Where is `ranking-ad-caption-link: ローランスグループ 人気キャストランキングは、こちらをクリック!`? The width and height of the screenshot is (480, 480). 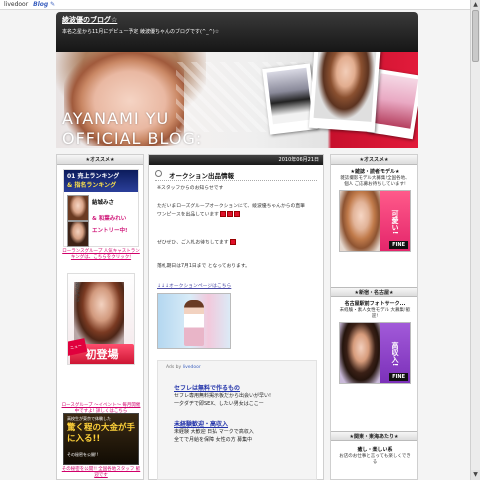 ranking-ad-caption-link: ローランスグループ 人気キャストランキングは、こちらをクリック! is located at coordinates (101, 255).